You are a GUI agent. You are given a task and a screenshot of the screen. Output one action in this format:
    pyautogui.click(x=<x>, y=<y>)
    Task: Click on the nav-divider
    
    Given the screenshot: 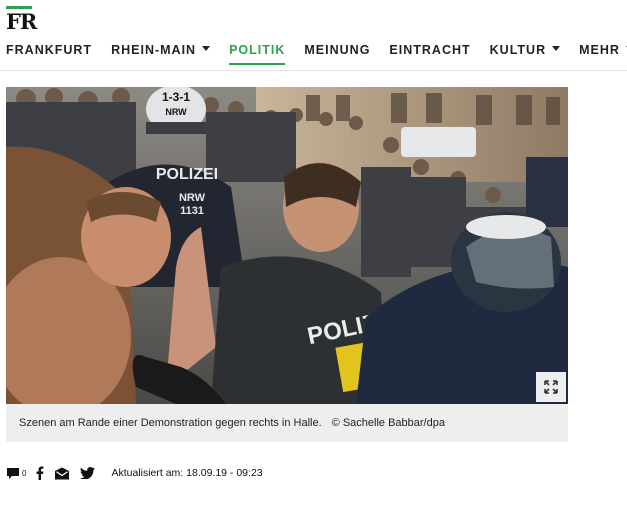 What is the action you would take?
    pyautogui.click(x=313, y=70)
    